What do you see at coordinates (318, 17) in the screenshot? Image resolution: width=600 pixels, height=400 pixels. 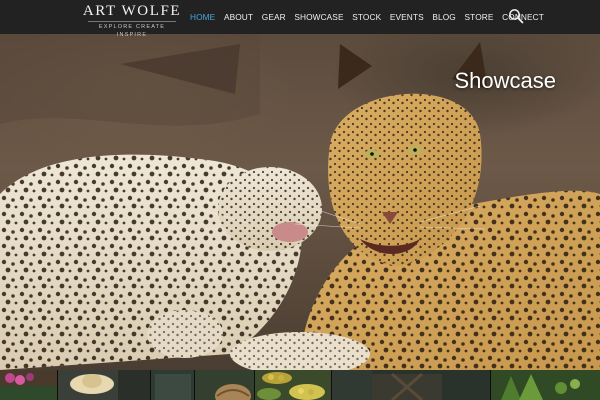 I see `nav-showcase: SHOWCASE` at bounding box center [318, 17].